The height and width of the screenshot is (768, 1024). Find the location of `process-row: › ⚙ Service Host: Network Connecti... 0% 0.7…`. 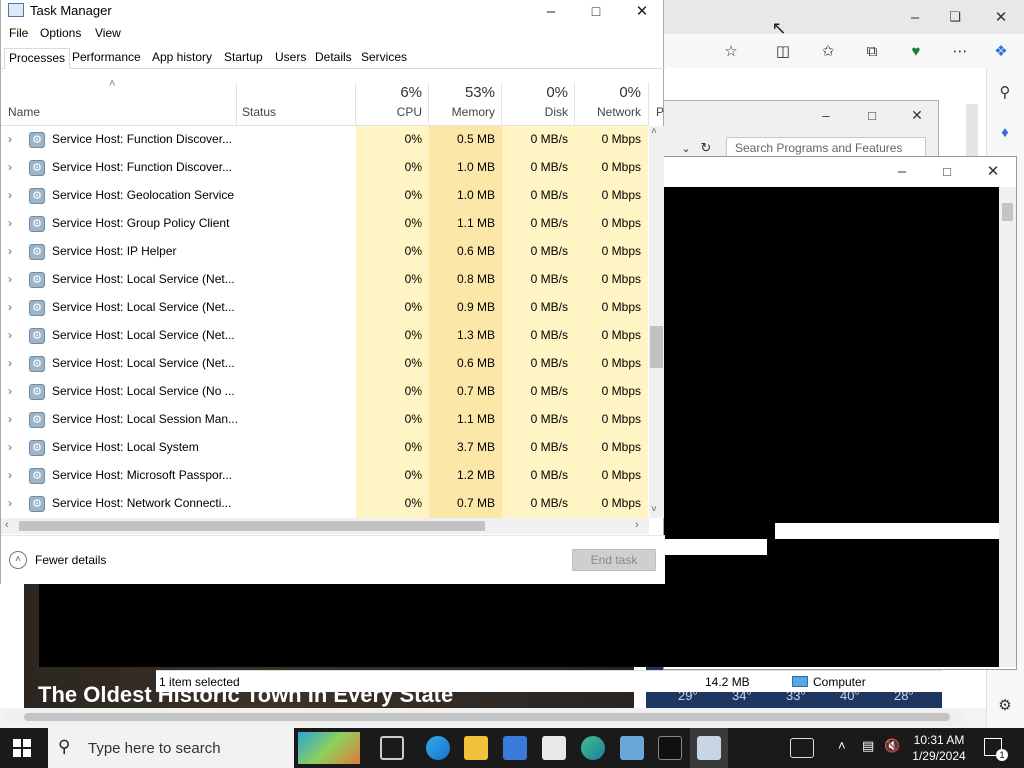

process-row: › ⚙ Service Host: Network Connecti... 0% 0.7… is located at coordinates (325, 504).